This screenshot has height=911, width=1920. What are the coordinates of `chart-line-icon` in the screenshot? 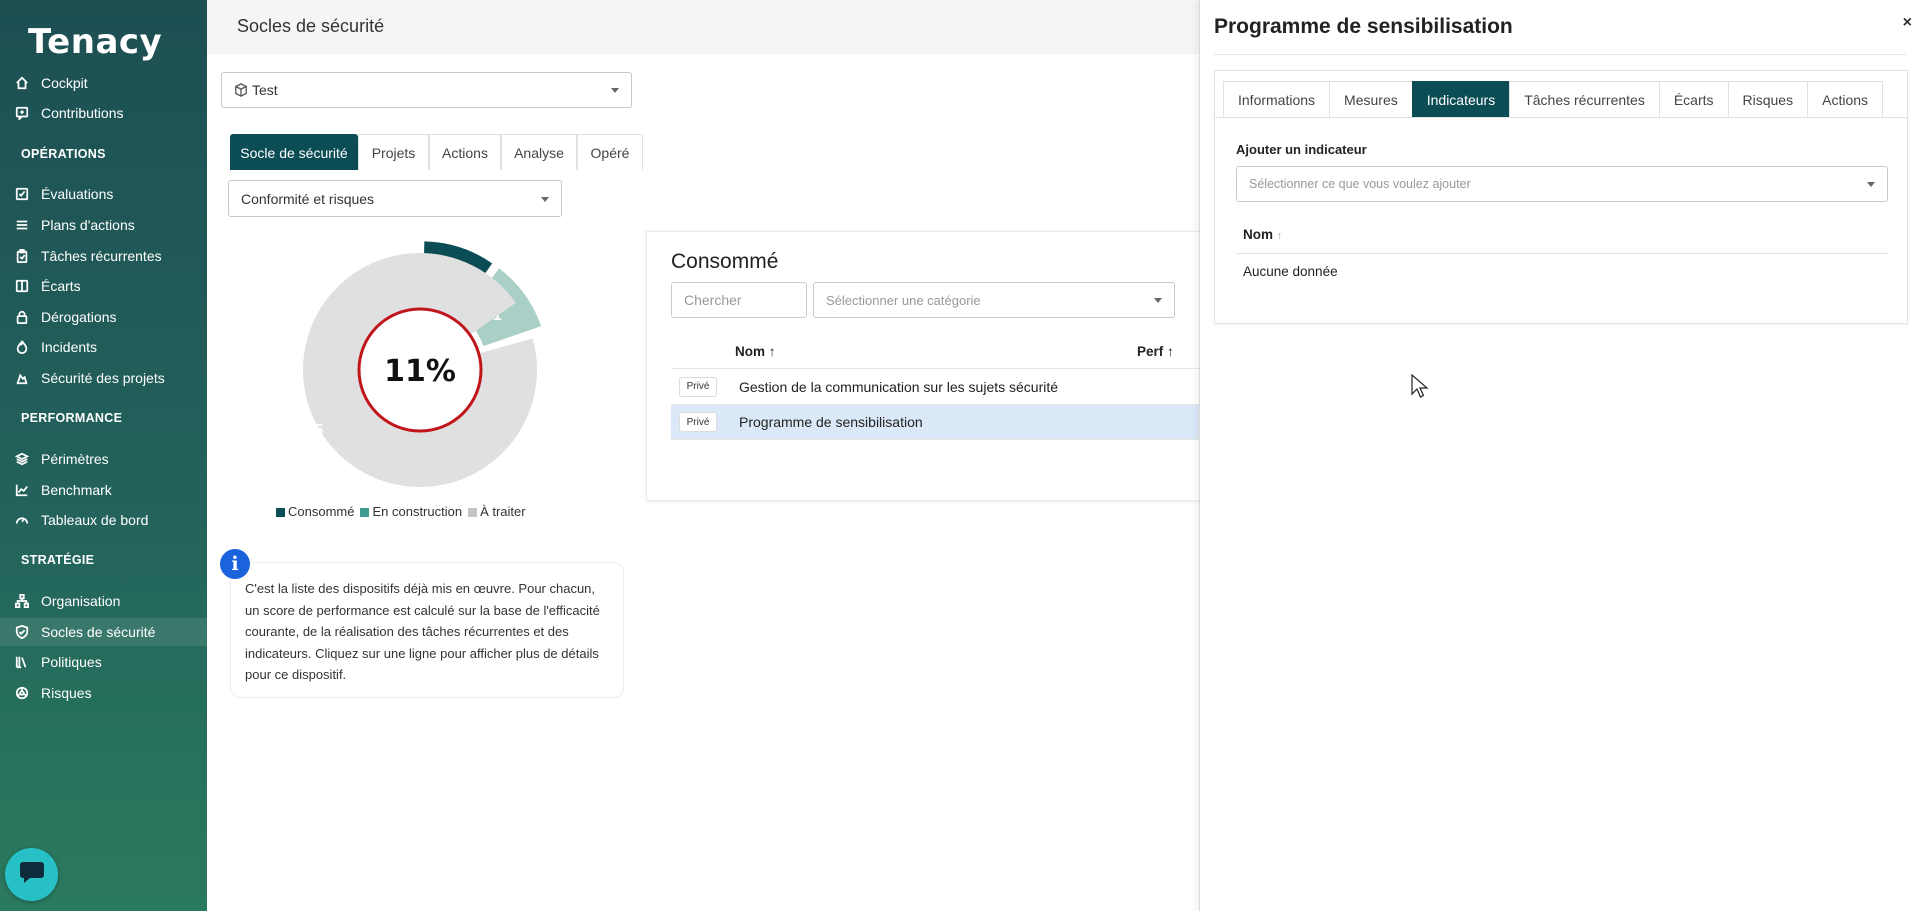 It's located at (22, 490).